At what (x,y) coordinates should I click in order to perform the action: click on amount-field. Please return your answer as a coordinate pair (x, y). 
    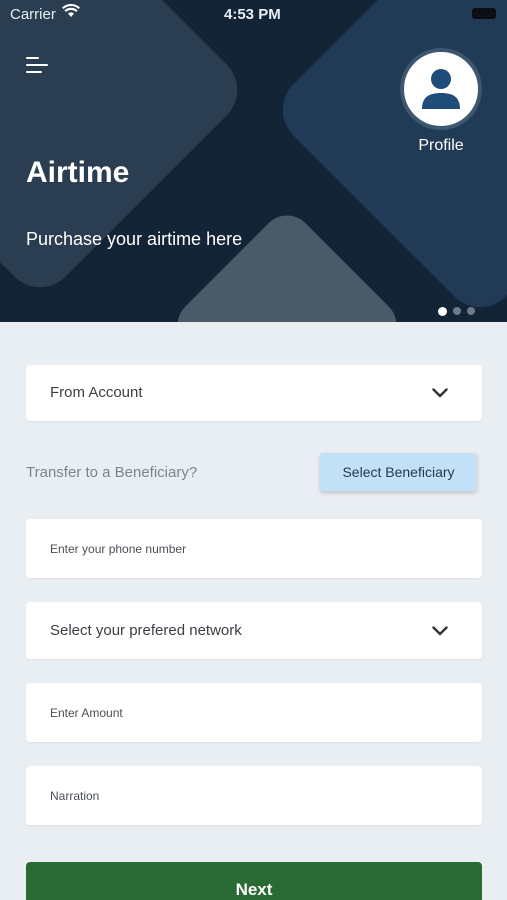
    Looking at the image, I should click on (254, 712).